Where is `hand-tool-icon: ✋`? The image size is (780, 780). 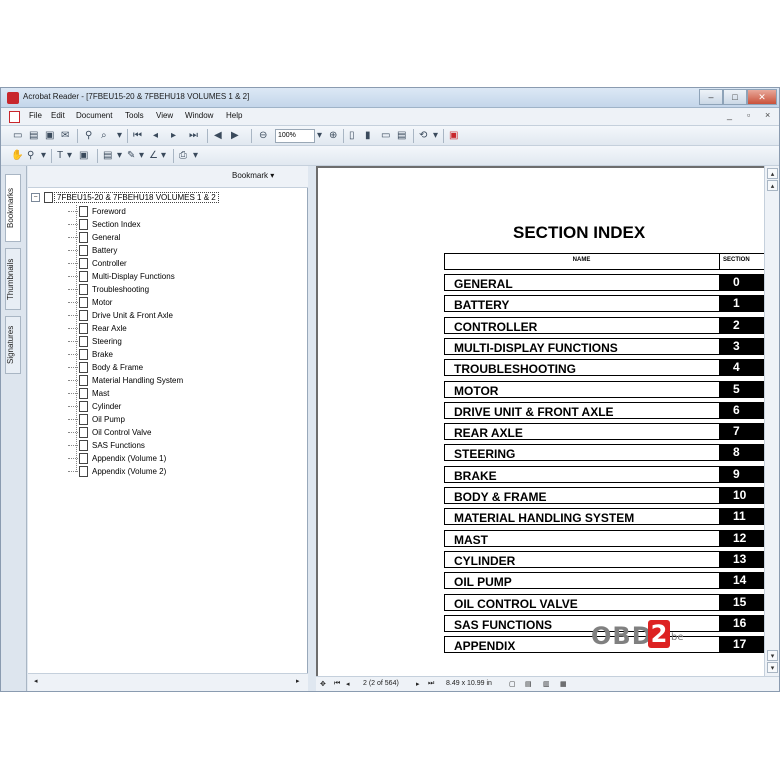 hand-tool-icon: ✋ is located at coordinates (17, 155).